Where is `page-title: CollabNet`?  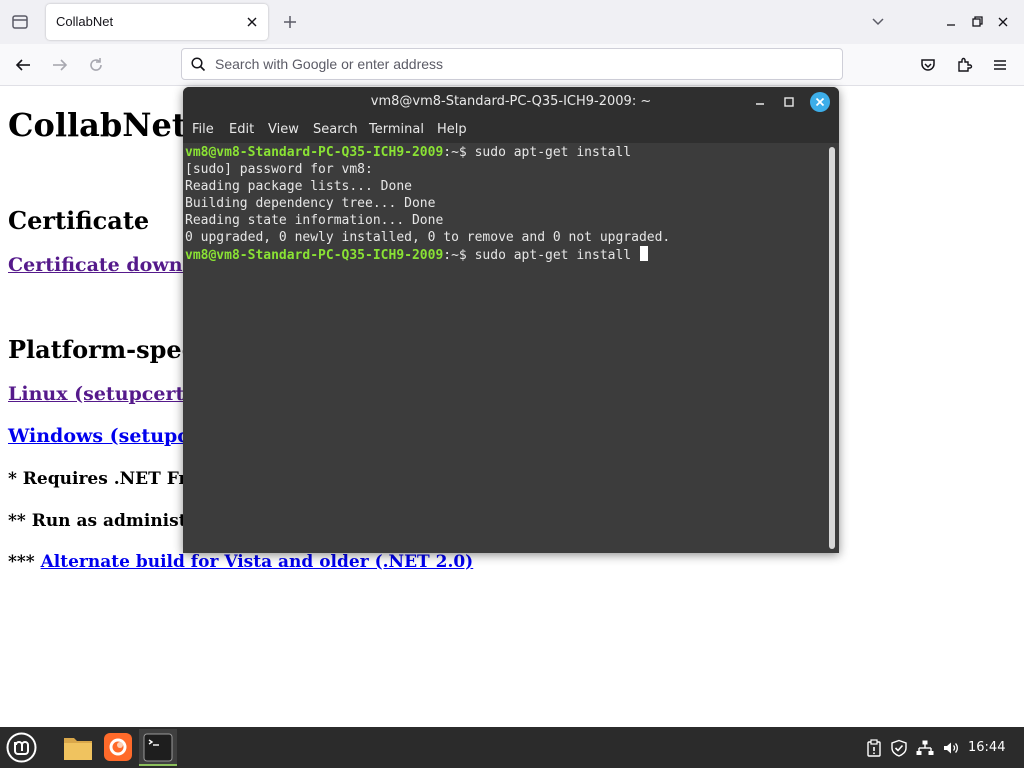
page-title: CollabNet is located at coordinates (97, 125).